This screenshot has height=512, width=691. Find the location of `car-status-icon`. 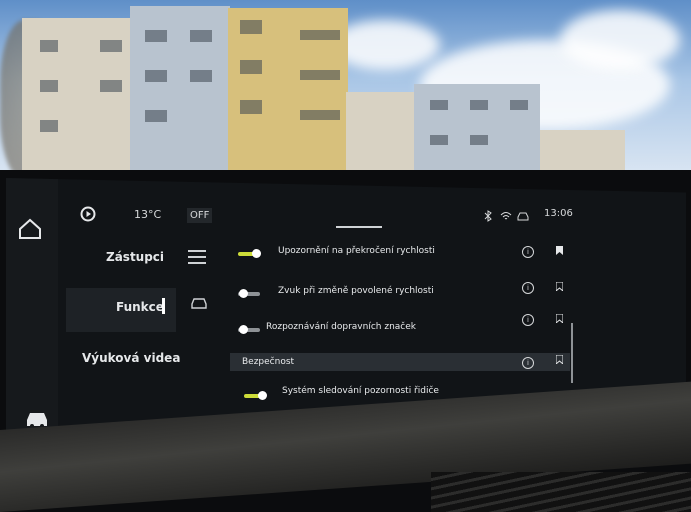

car-status-icon is located at coordinates (523, 216).